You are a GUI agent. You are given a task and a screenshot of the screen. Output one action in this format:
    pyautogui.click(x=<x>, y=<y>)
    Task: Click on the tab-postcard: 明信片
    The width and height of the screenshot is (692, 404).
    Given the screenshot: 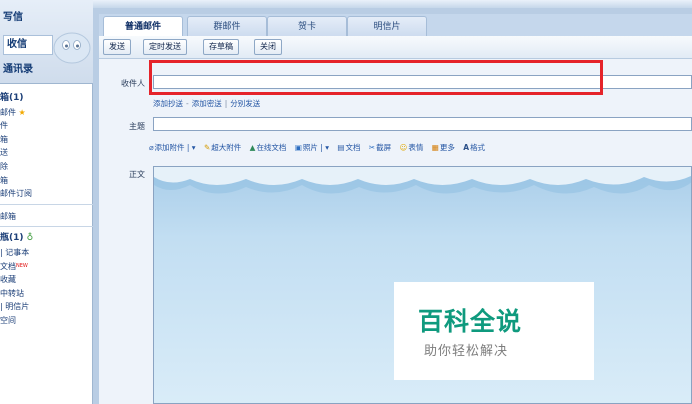 What is the action you would take?
    pyautogui.click(x=387, y=26)
    